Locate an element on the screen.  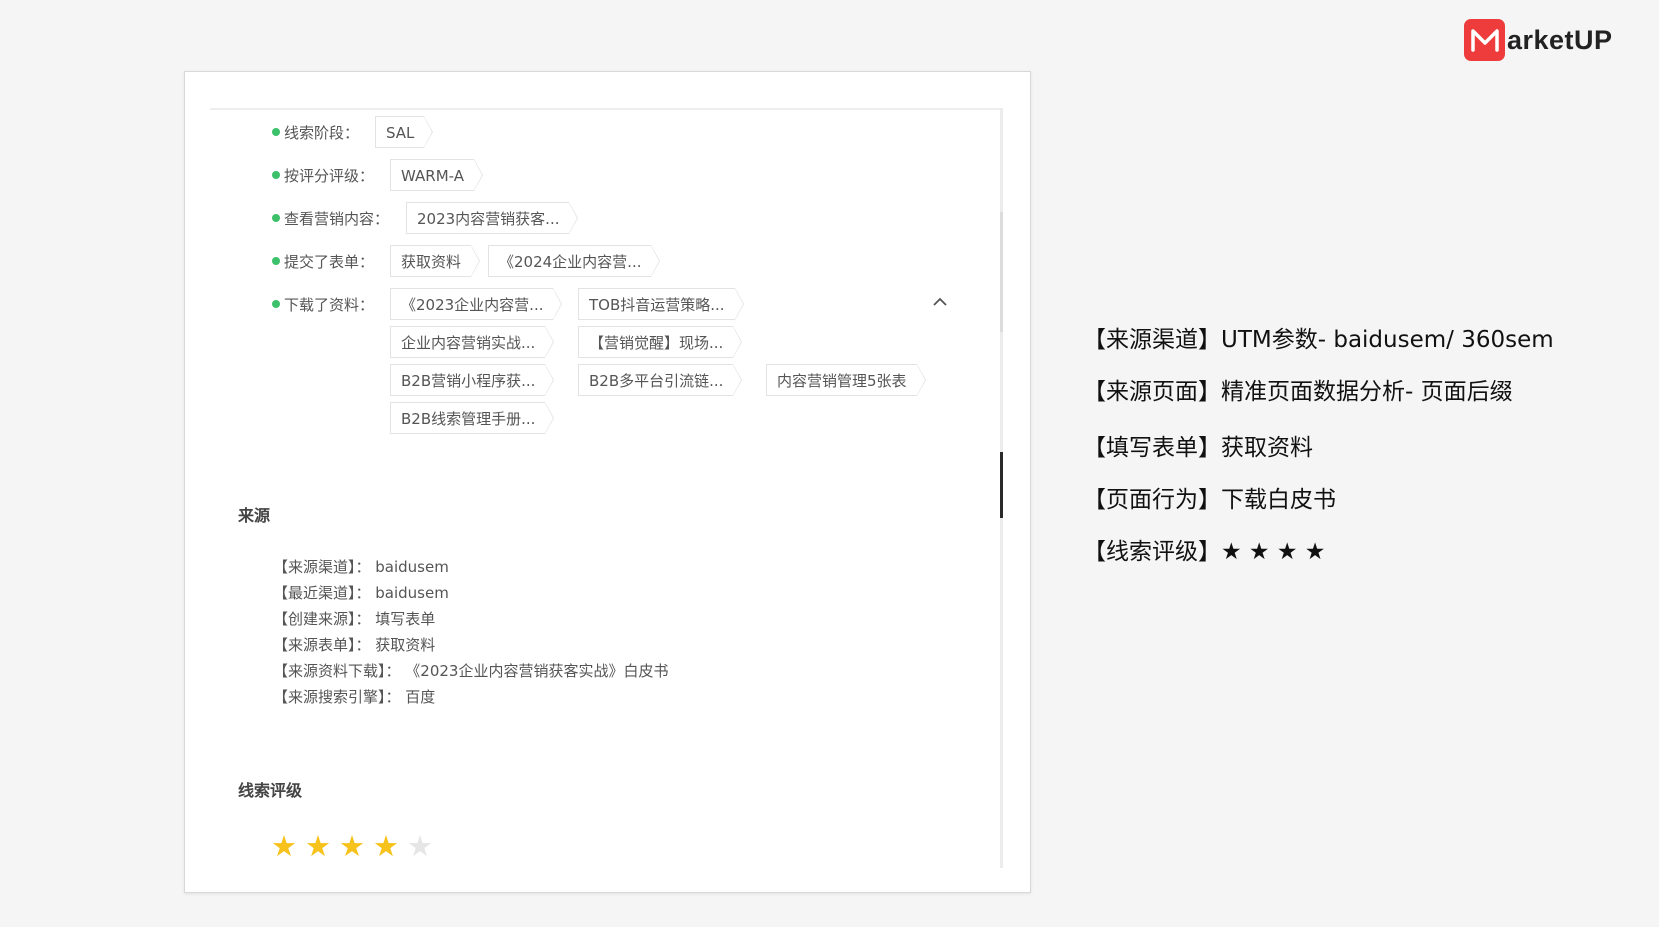
downloaded-materials-row: 下载了资料： is located at coordinates (323, 304).